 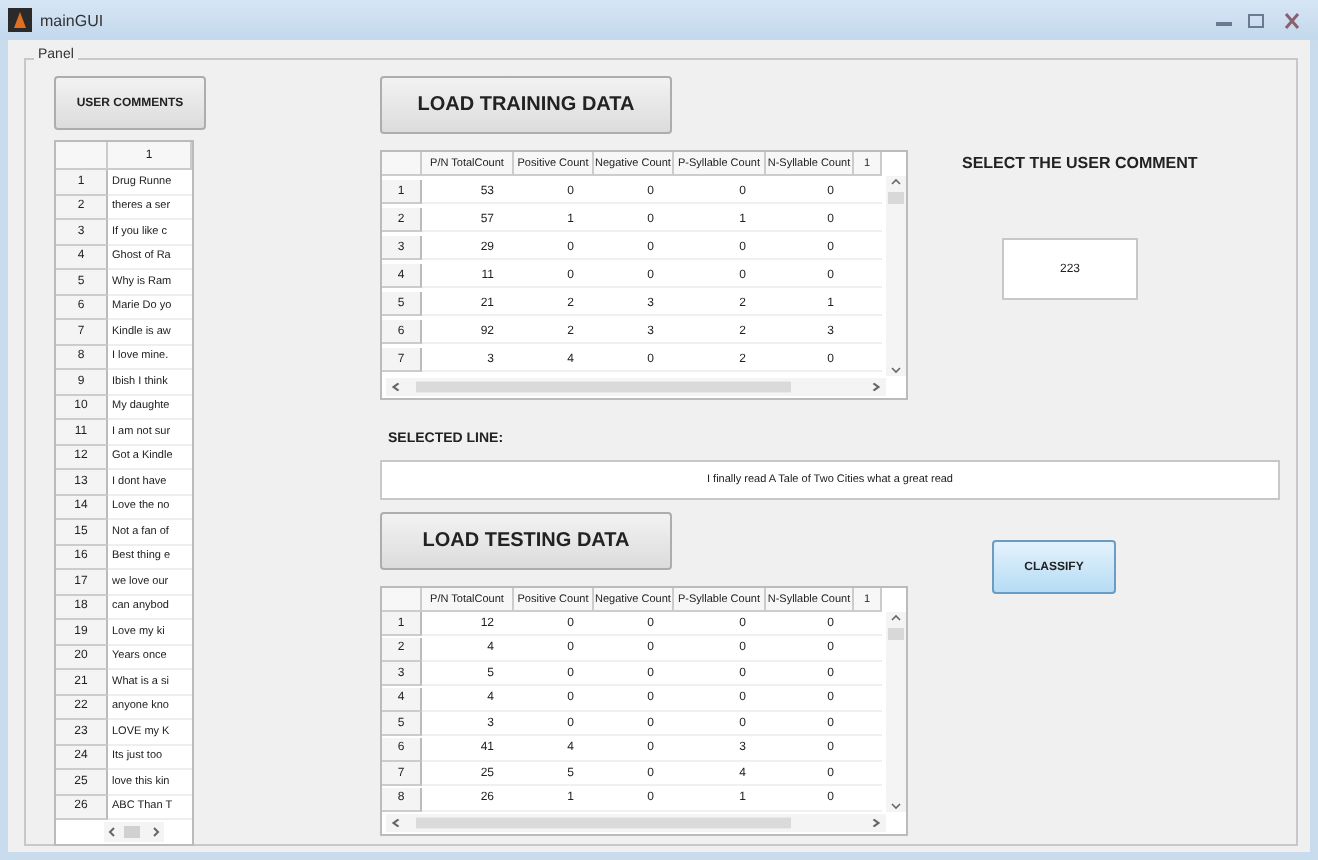 What do you see at coordinates (526, 541) in the screenshot?
I see `load-testing-data-button: LOAD TESTING DATA` at bounding box center [526, 541].